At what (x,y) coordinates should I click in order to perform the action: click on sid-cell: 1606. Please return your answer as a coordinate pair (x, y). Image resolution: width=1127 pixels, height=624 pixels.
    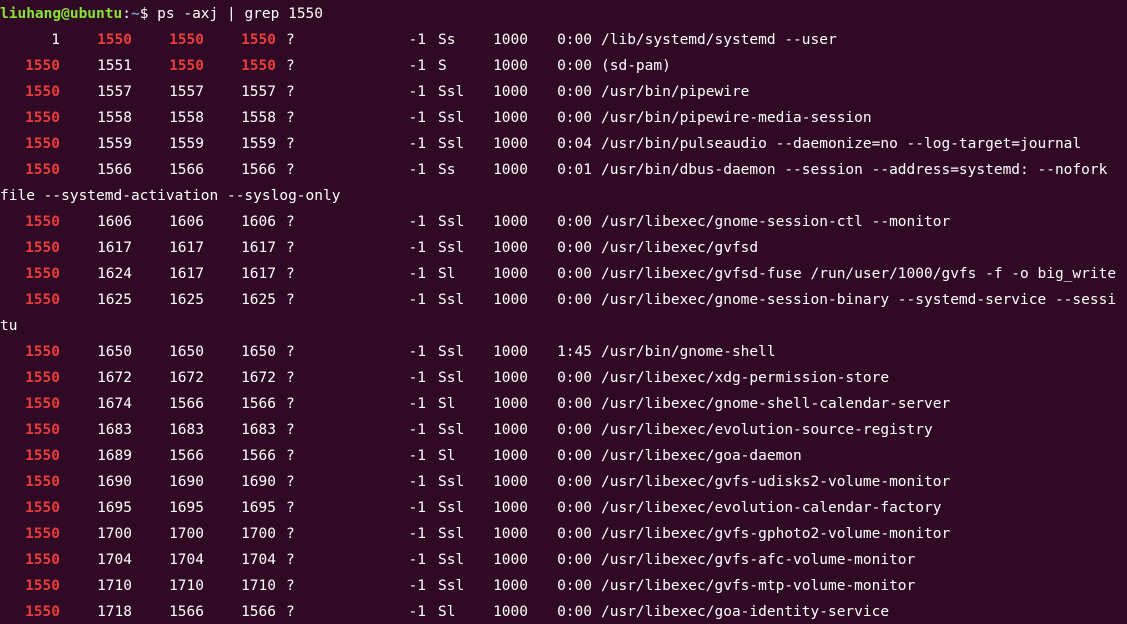
    Looking at the image, I should click on (258, 222).